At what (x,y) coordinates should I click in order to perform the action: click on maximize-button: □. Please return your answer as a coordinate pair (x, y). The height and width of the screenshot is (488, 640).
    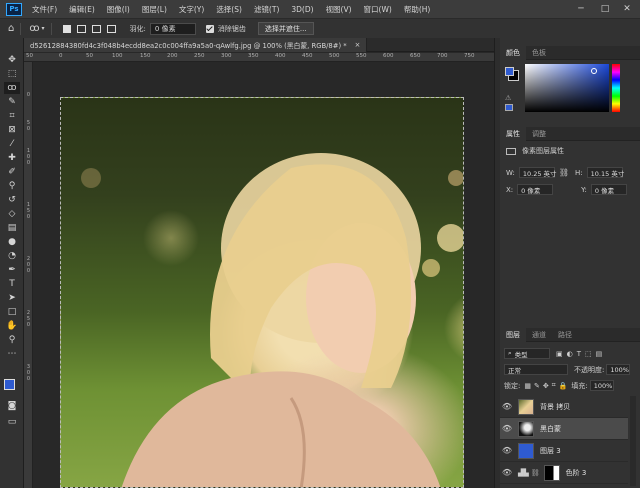
    Looking at the image, I should click on (605, 9).